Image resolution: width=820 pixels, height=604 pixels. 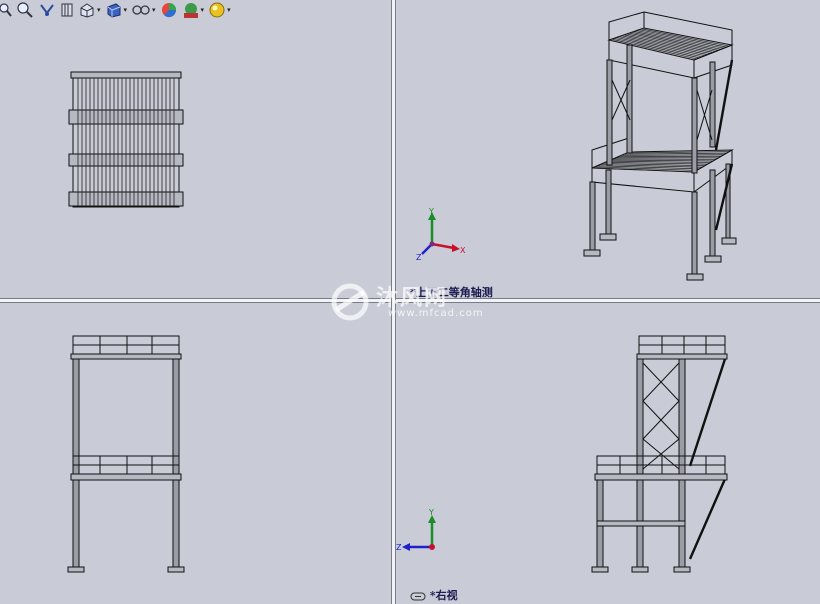 I want to click on top-view-model, so click(x=126, y=139).